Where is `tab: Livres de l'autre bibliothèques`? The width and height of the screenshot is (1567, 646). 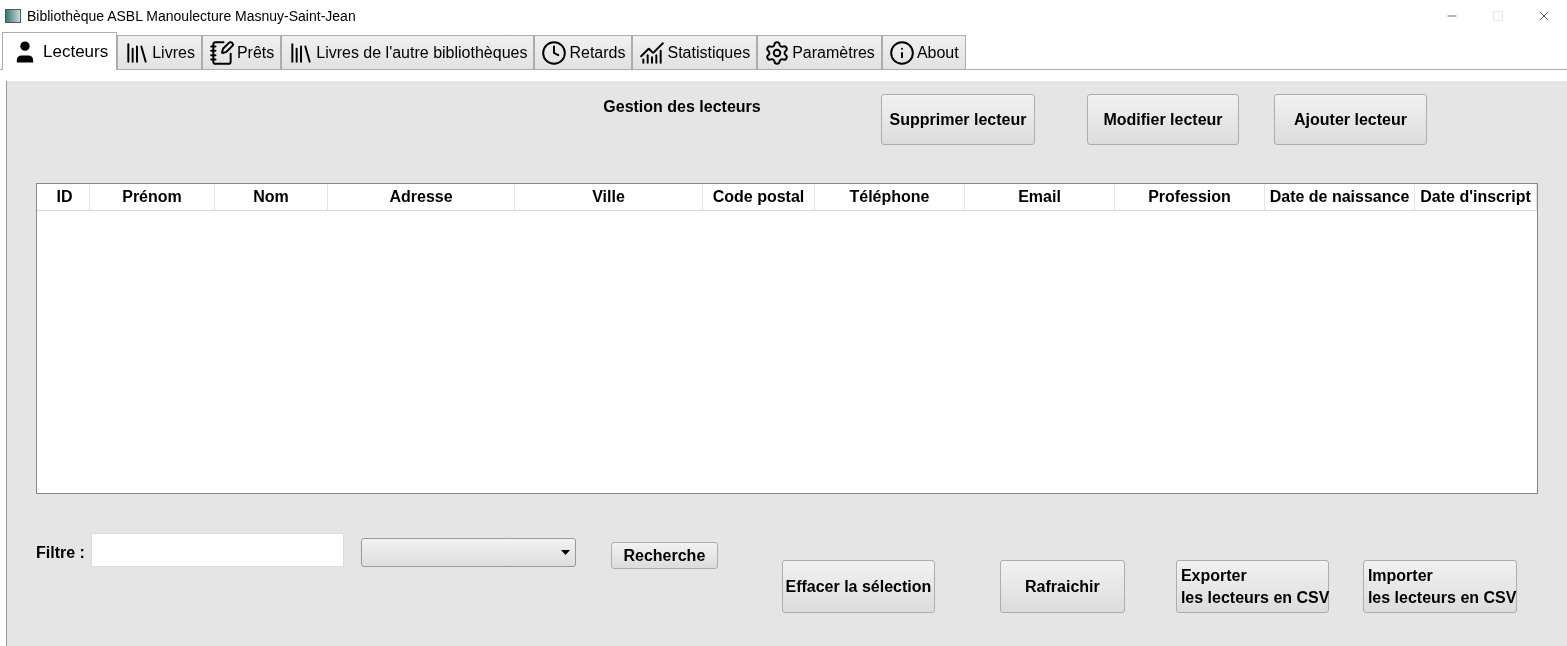
tab: Livres de l'autre bibliothèques is located at coordinates (408, 52).